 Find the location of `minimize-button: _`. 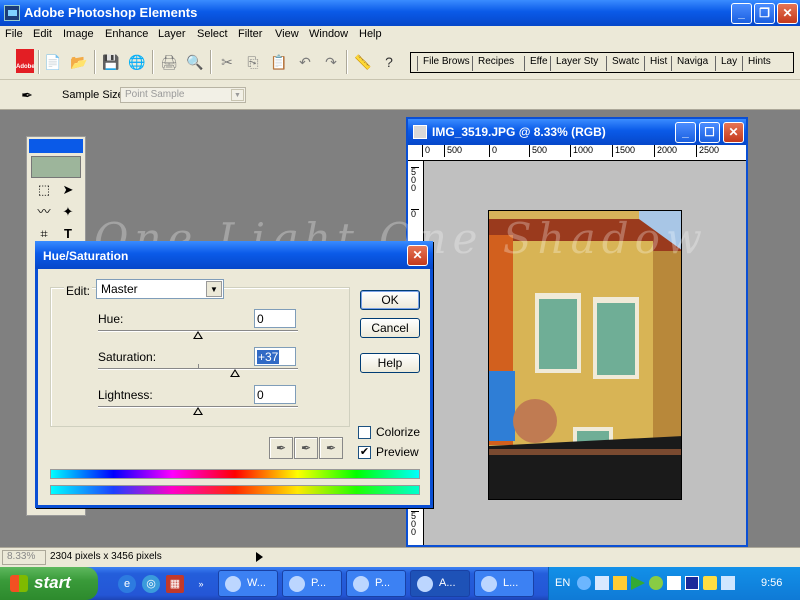

minimize-button: _ is located at coordinates (741, 13).